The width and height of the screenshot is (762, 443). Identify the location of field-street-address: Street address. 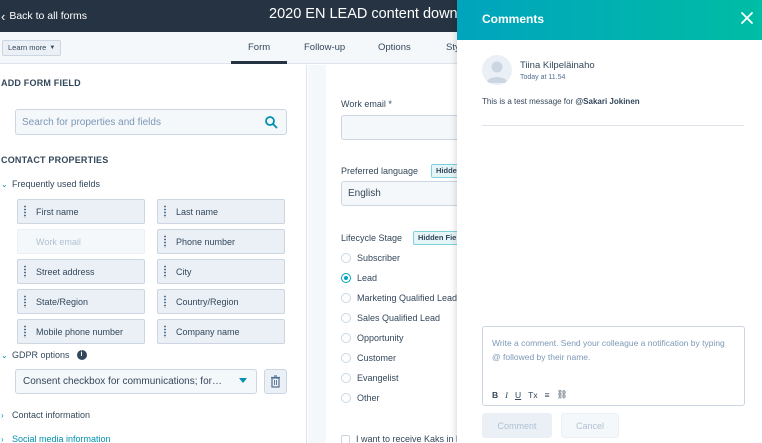
(81, 271).